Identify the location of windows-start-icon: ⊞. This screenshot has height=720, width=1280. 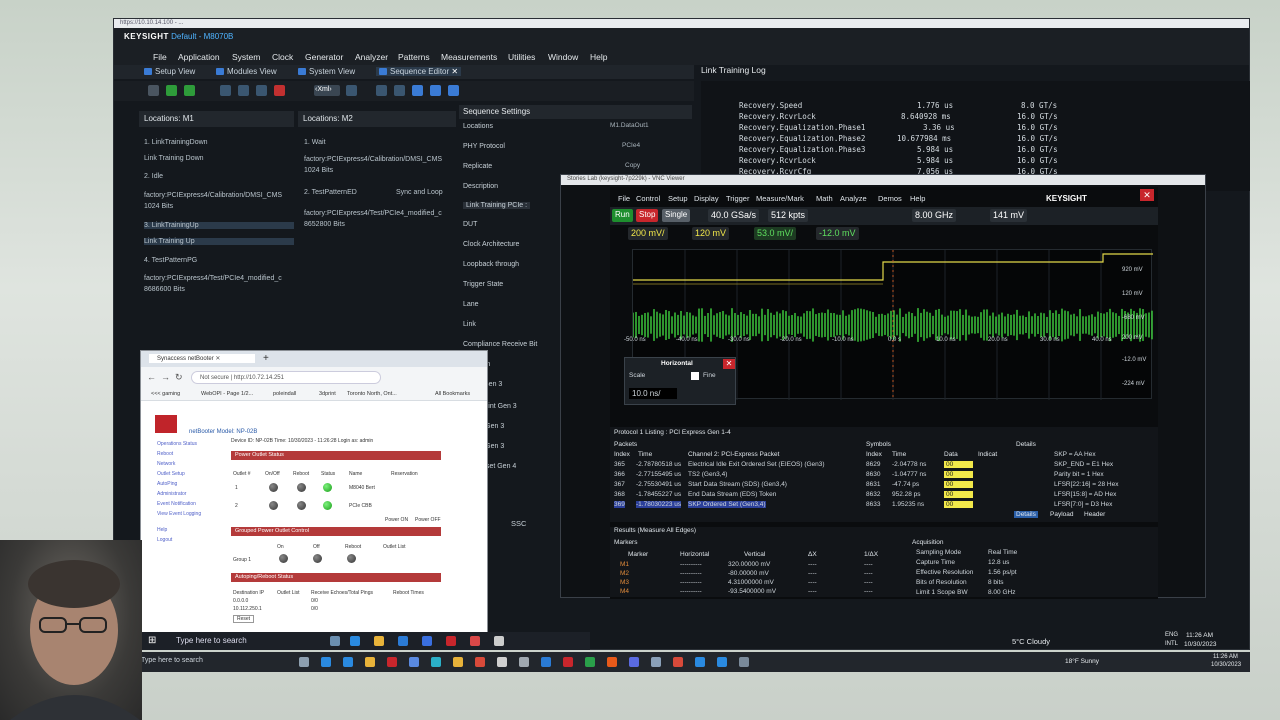
(152, 640).